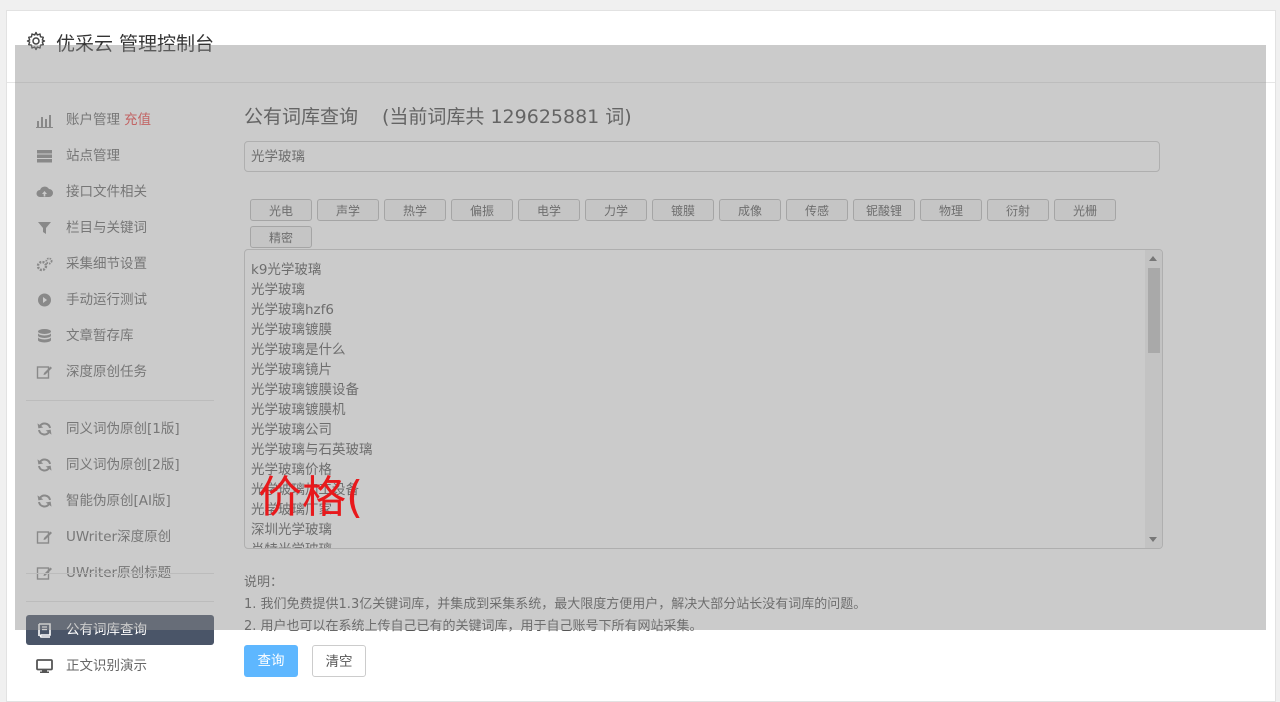 This screenshot has width=1280, height=702. What do you see at coordinates (311, 497) in the screenshot?
I see `ime-composition-text: 价格(` at bounding box center [311, 497].